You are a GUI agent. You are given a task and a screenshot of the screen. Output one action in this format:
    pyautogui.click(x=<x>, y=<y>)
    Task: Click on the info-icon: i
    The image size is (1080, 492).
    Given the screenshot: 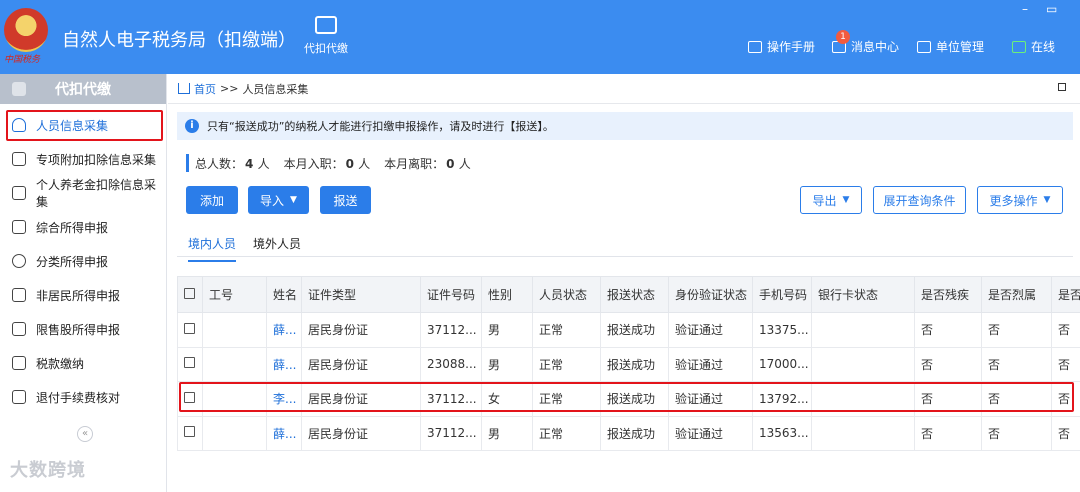 What is the action you would take?
    pyautogui.click(x=192, y=126)
    